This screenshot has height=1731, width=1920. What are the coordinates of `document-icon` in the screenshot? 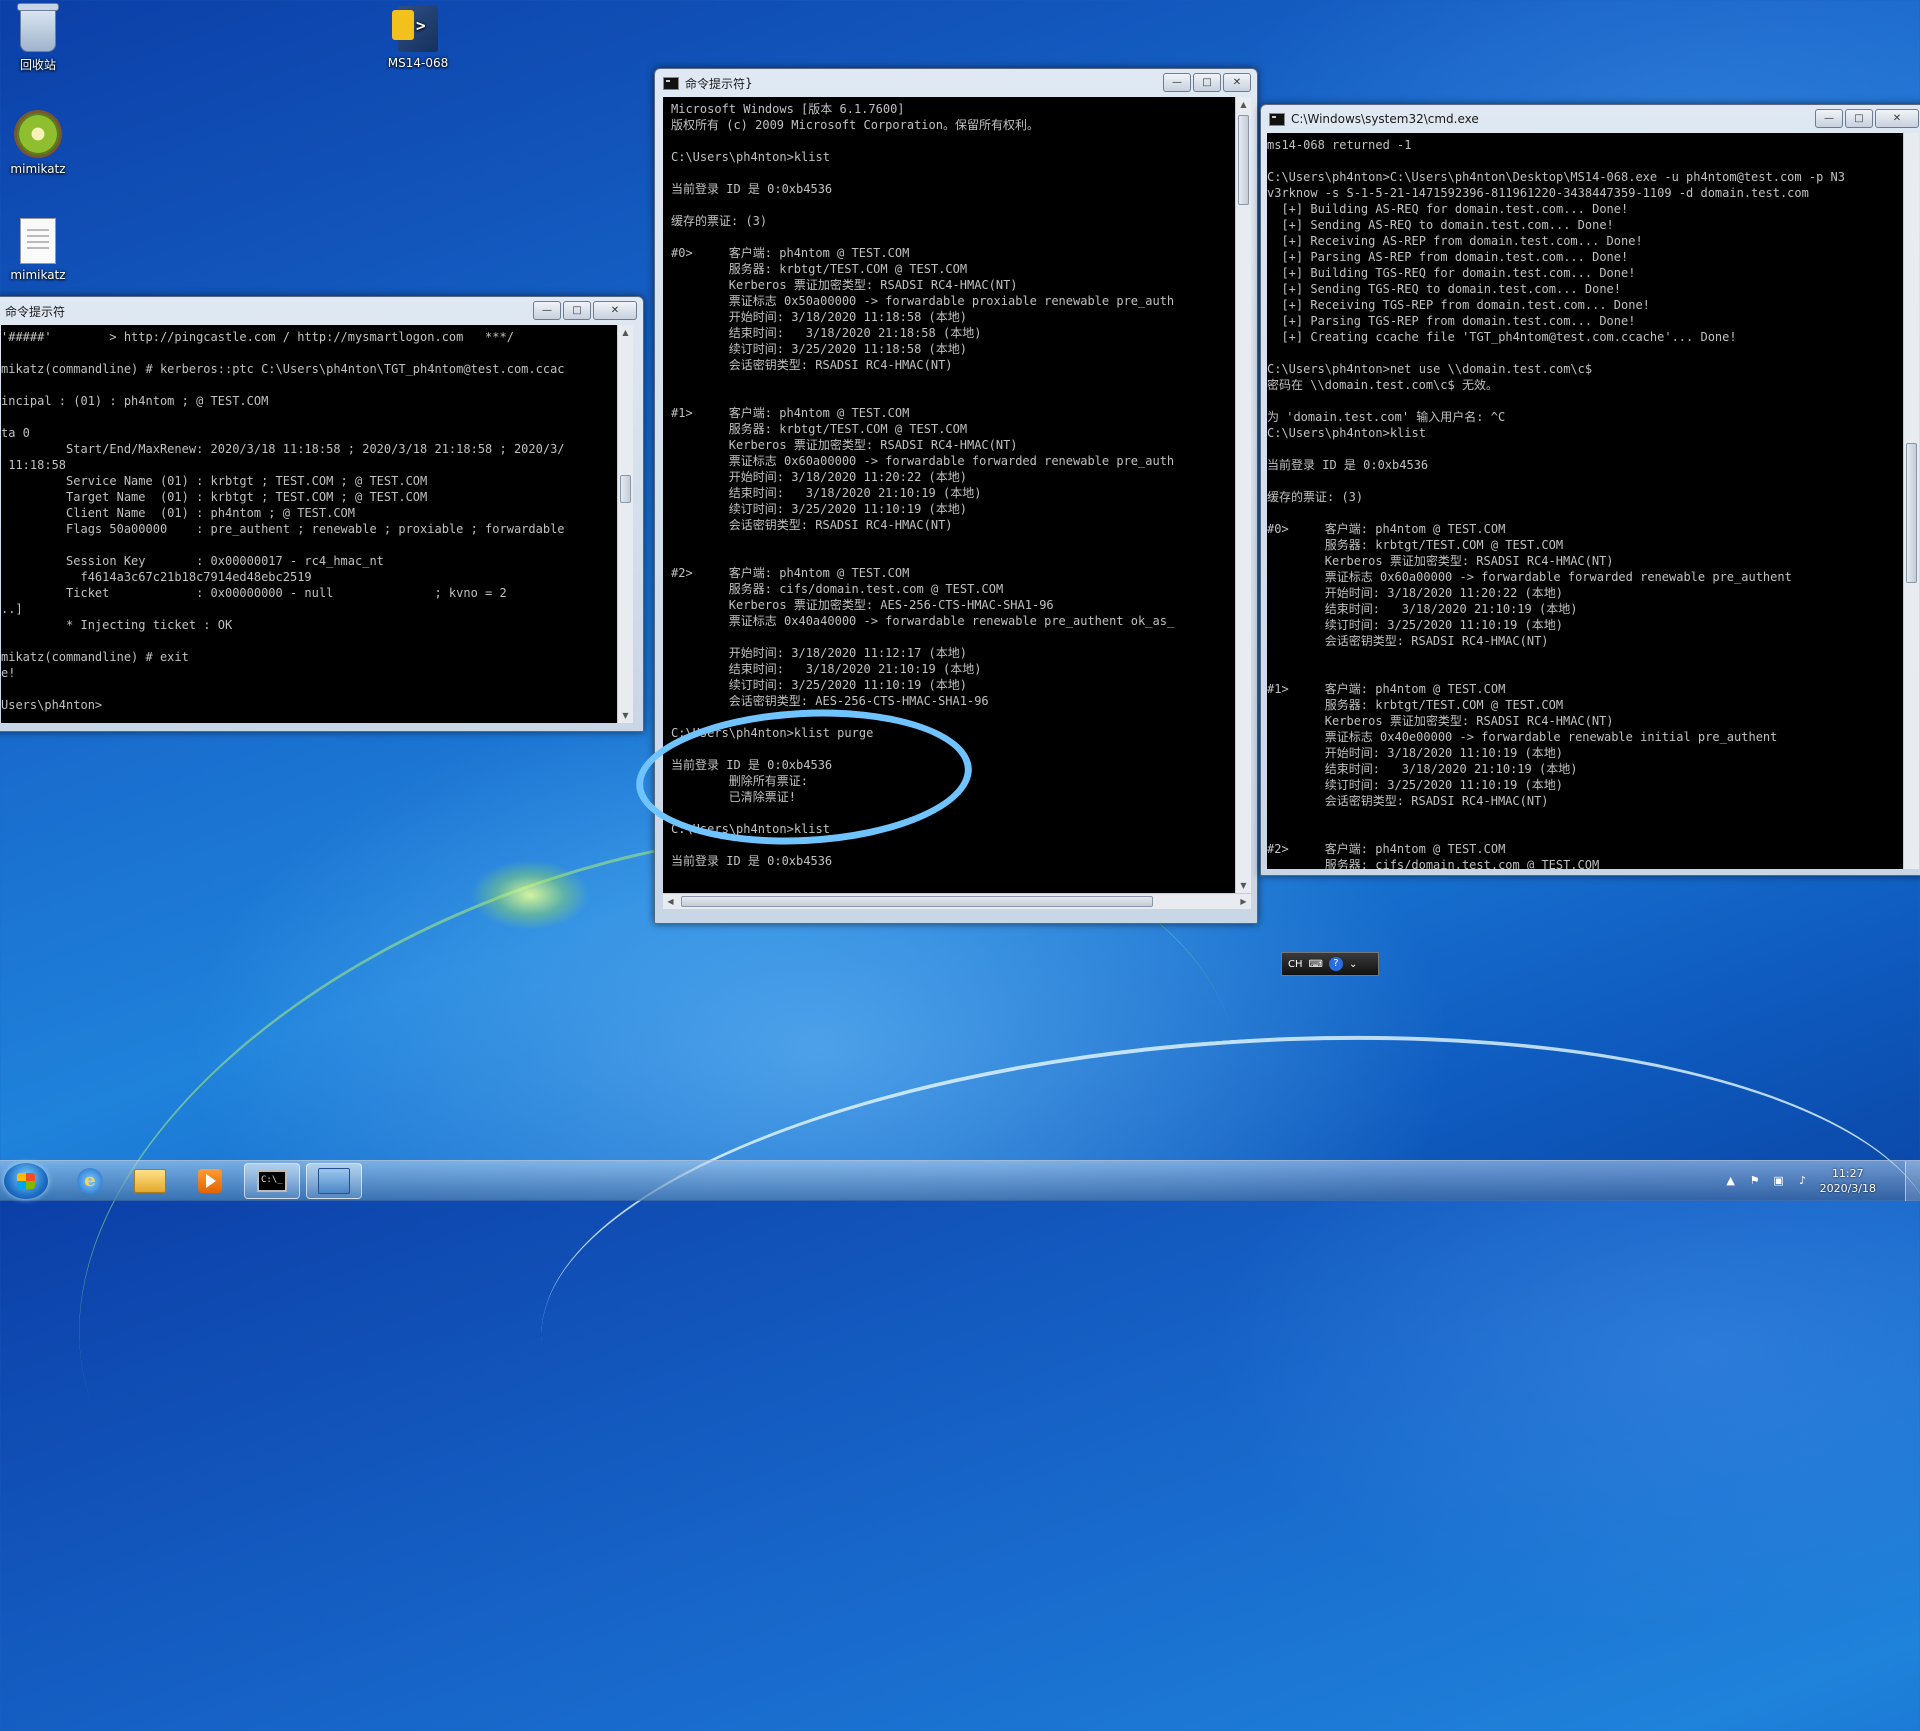 It's located at (38, 241).